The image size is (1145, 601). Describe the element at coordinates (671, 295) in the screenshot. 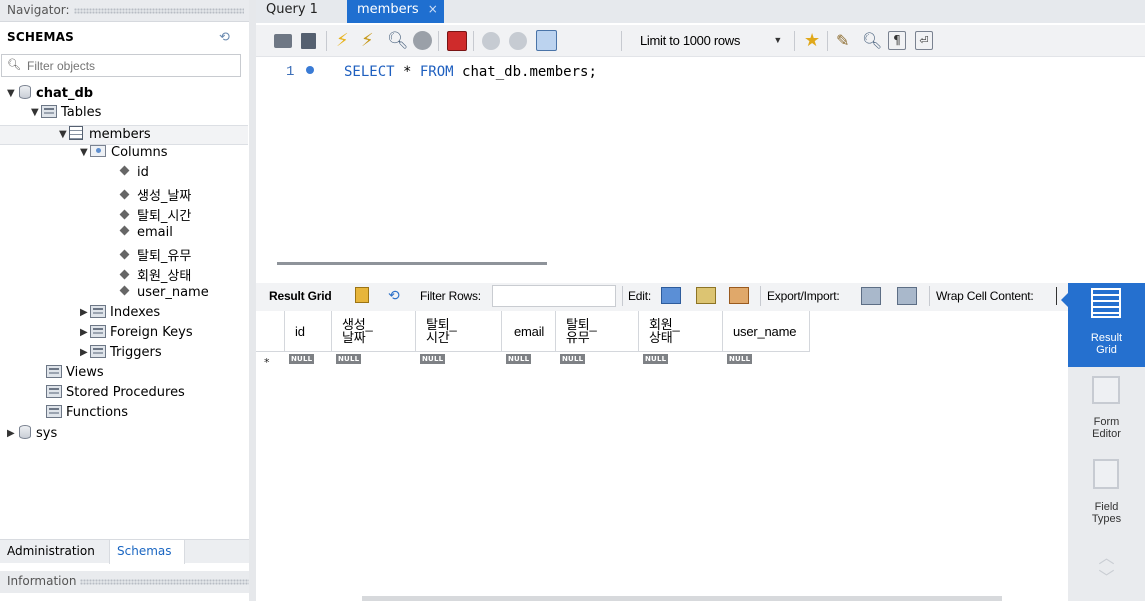

I see `edit-row-icon` at that location.